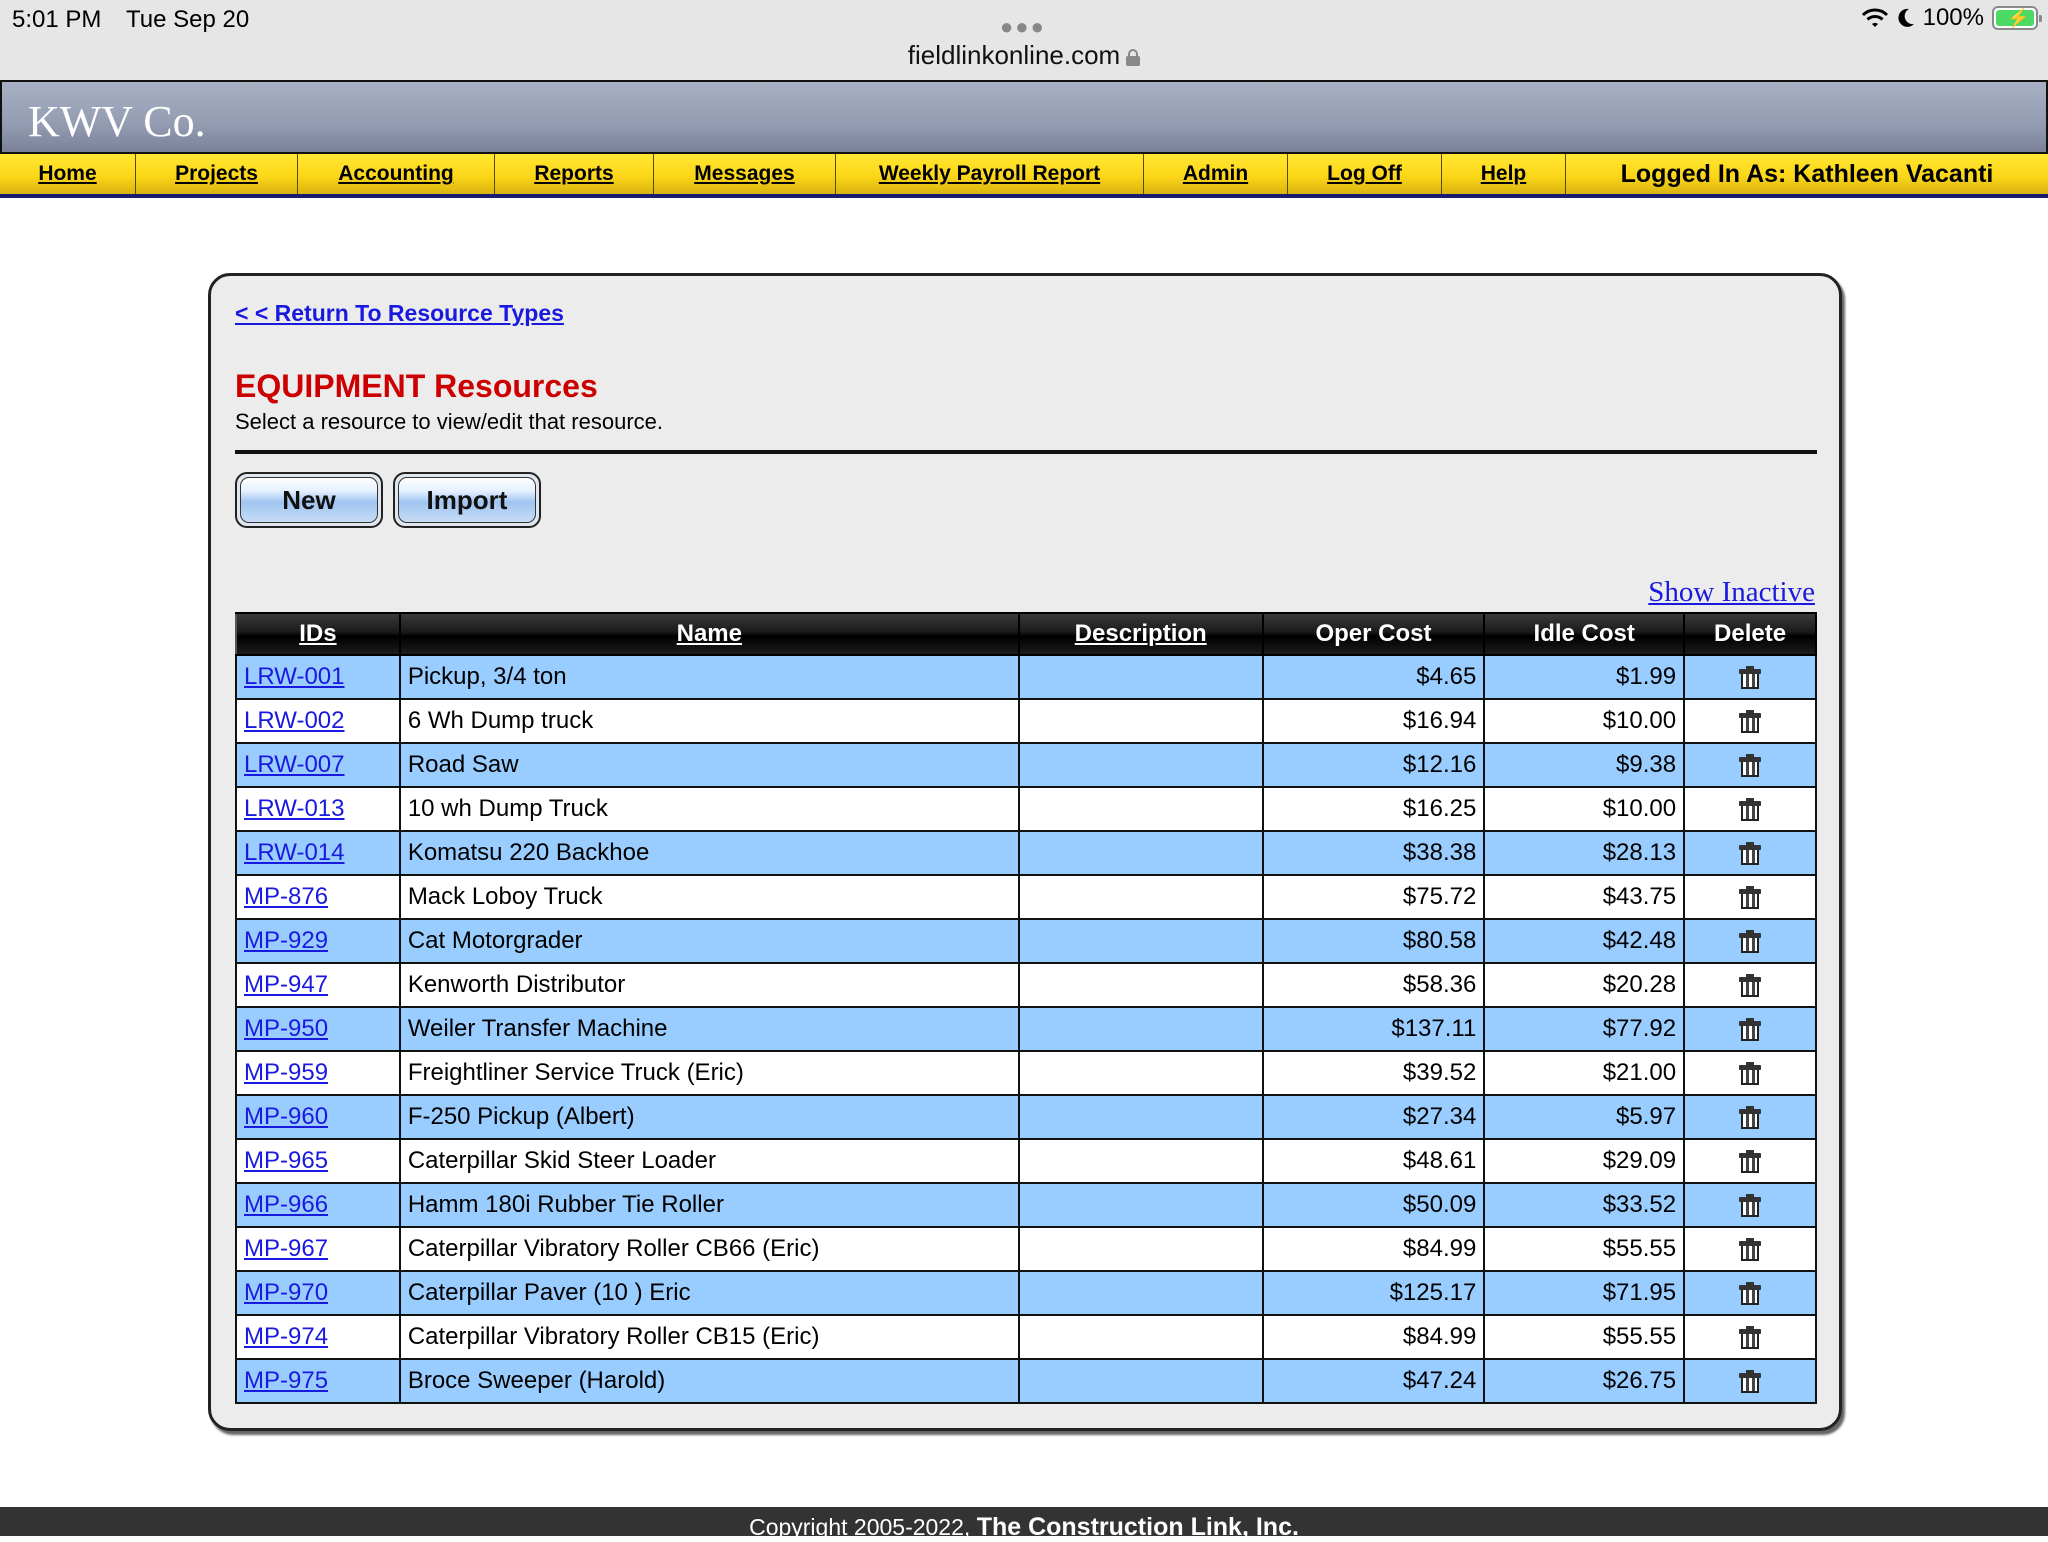  I want to click on cell-idle-cost: $55.55, so click(1584, 1337).